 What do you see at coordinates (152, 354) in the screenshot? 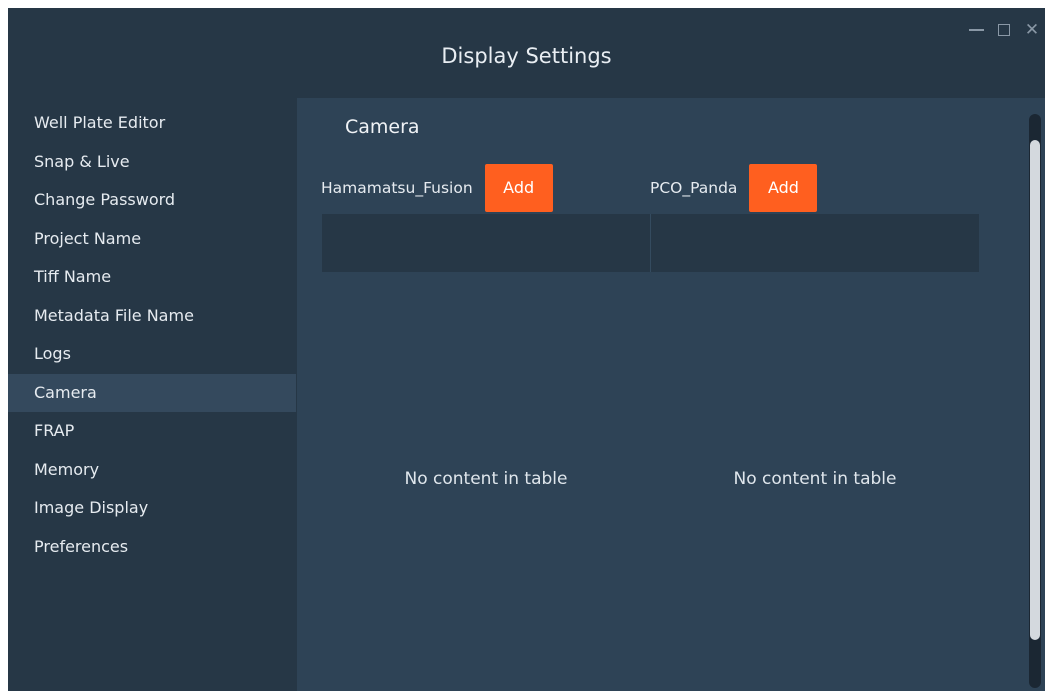
I see `sidebar-item-logs: Logs` at bounding box center [152, 354].